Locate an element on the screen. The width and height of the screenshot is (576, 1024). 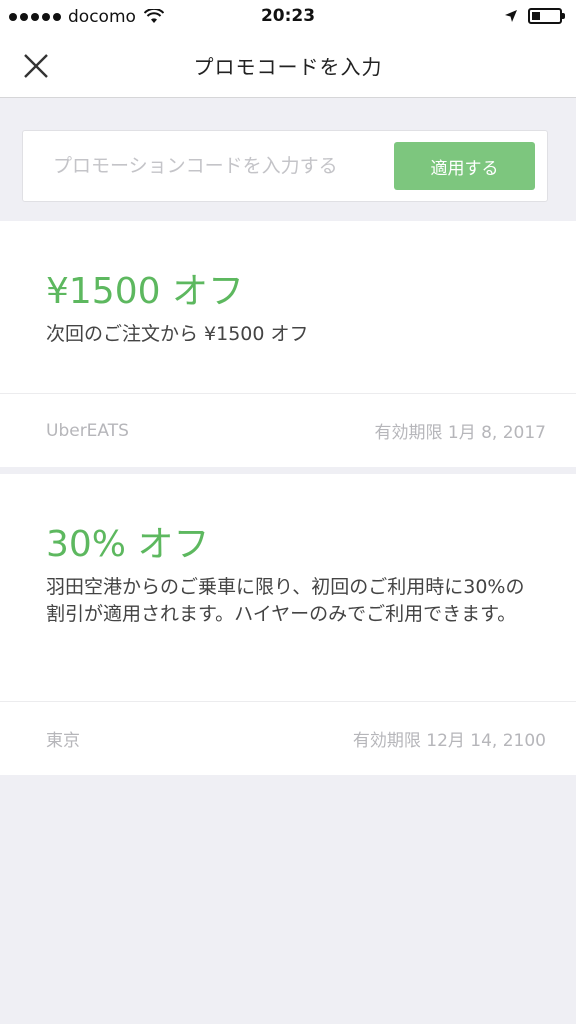
promotion-discount: 30% オフ is located at coordinates (128, 544).